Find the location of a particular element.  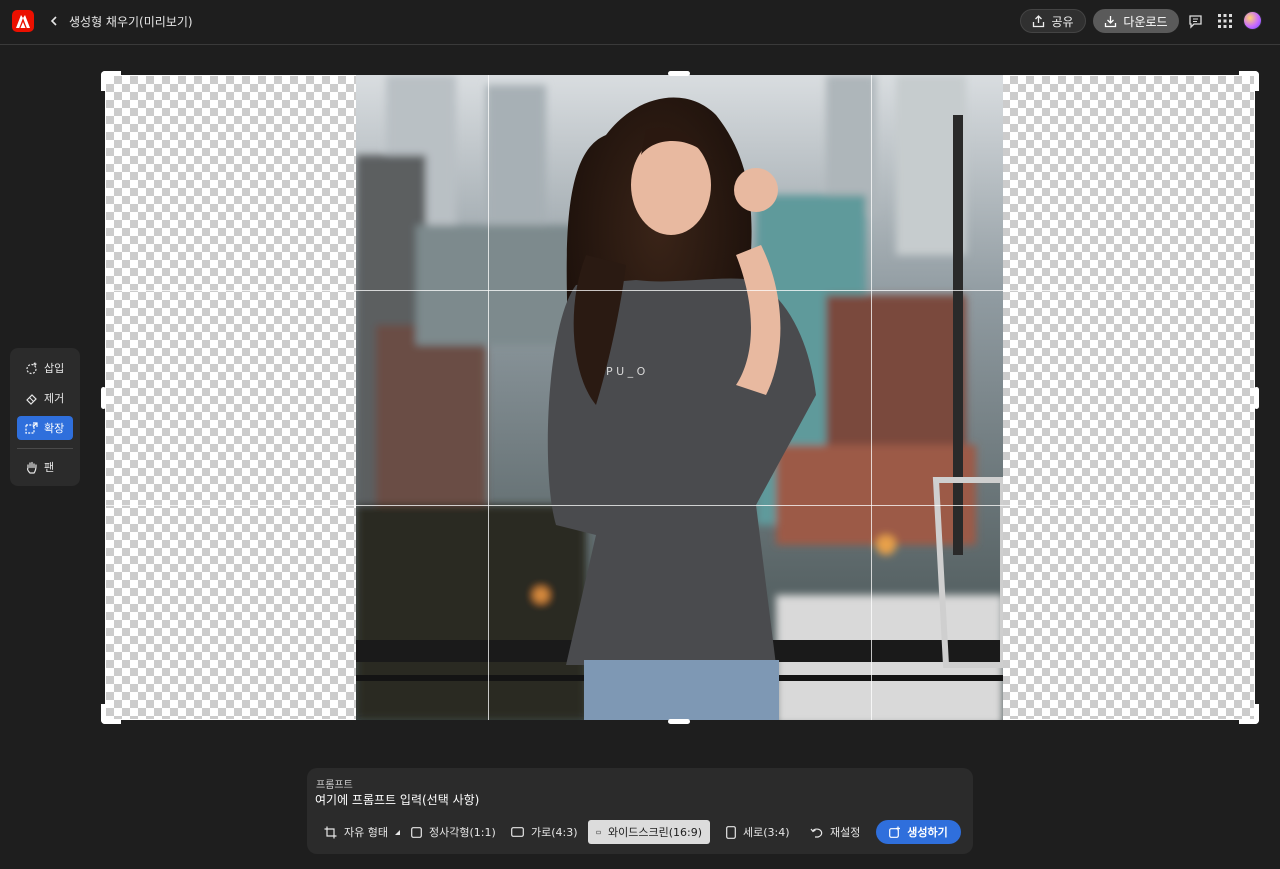

share-button: 공유 is located at coordinates (1053, 21).